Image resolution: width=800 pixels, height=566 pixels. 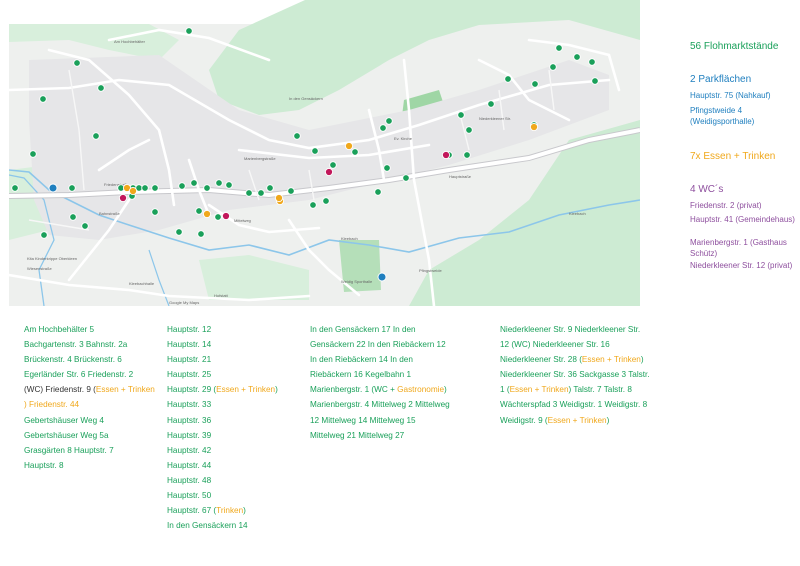 What do you see at coordinates (363, 420) in the screenshot?
I see `address-row: 12 Mittelweg 14 Mittelweg 15` at bounding box center [363, 420].